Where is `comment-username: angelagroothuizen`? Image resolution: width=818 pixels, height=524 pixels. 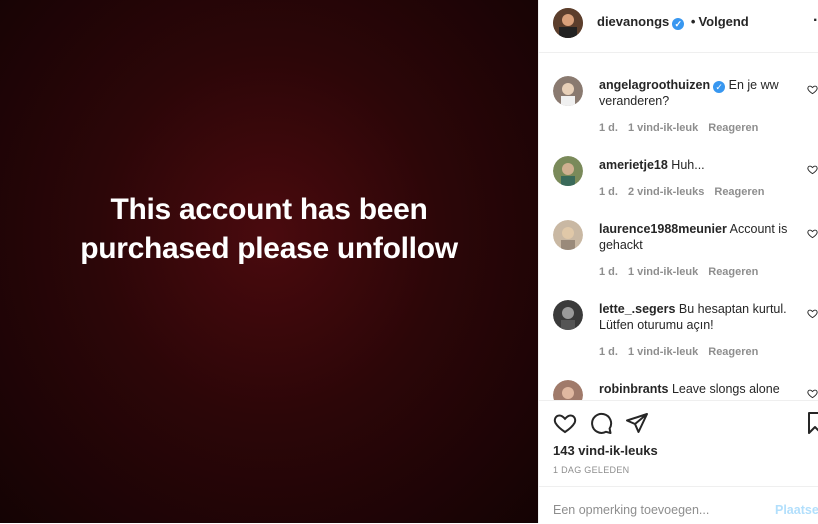 comment-username: angelagroothuizen is located at coordinates (654, 85).